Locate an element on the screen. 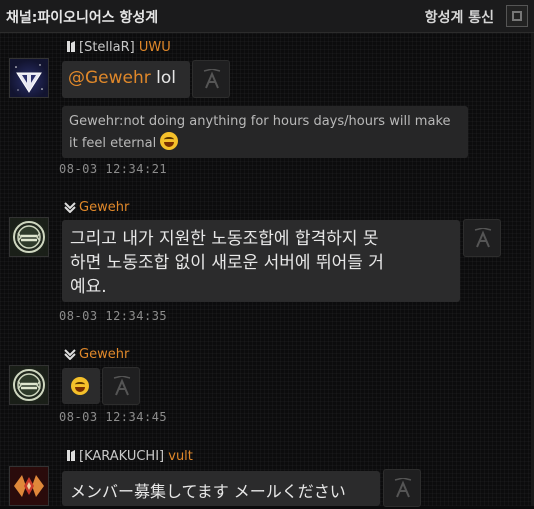  guild-tag: [KARAKUCHI] is located at coordinates (122, 456).